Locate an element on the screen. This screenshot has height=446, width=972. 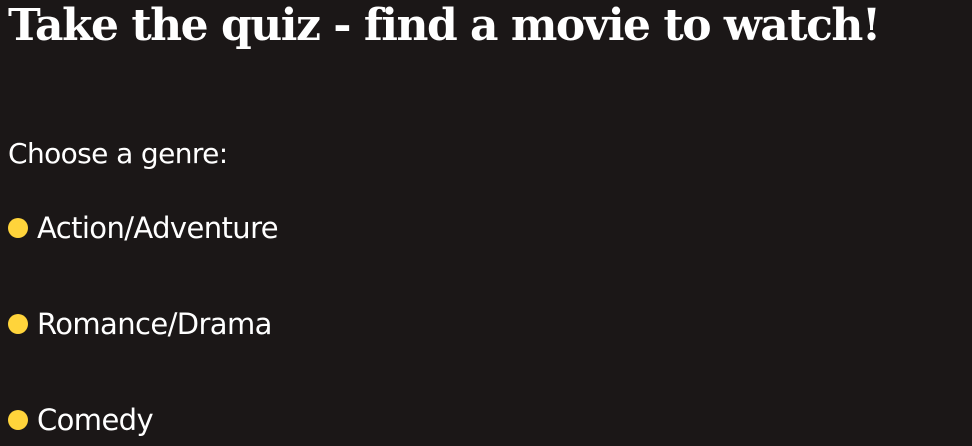
genre-option-label: Action/Adventure is located at coordinates (158, 228).